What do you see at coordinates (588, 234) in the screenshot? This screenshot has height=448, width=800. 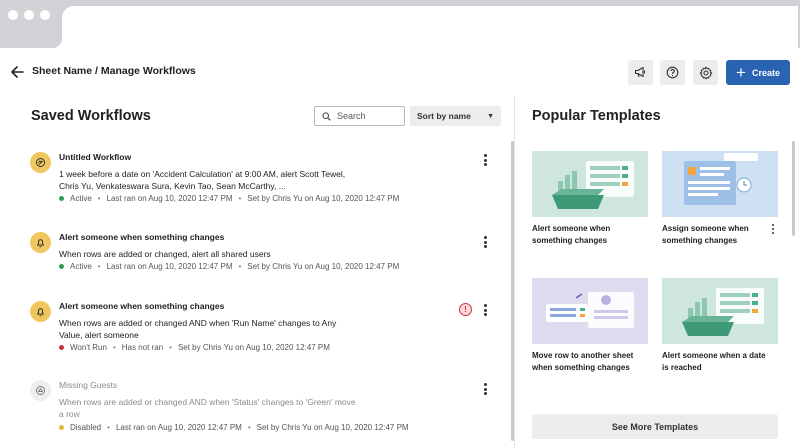 I see `template-card-label: Alert someone when something changes` at bounding box center [588, 234].